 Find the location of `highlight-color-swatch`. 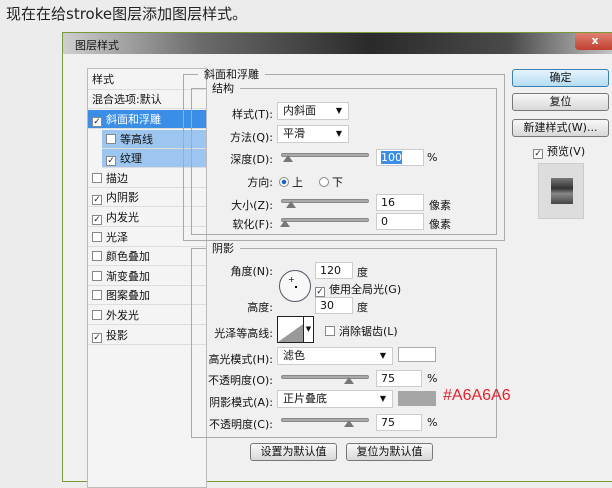

highlight-color-swatch is located at coordinates (417, 354).